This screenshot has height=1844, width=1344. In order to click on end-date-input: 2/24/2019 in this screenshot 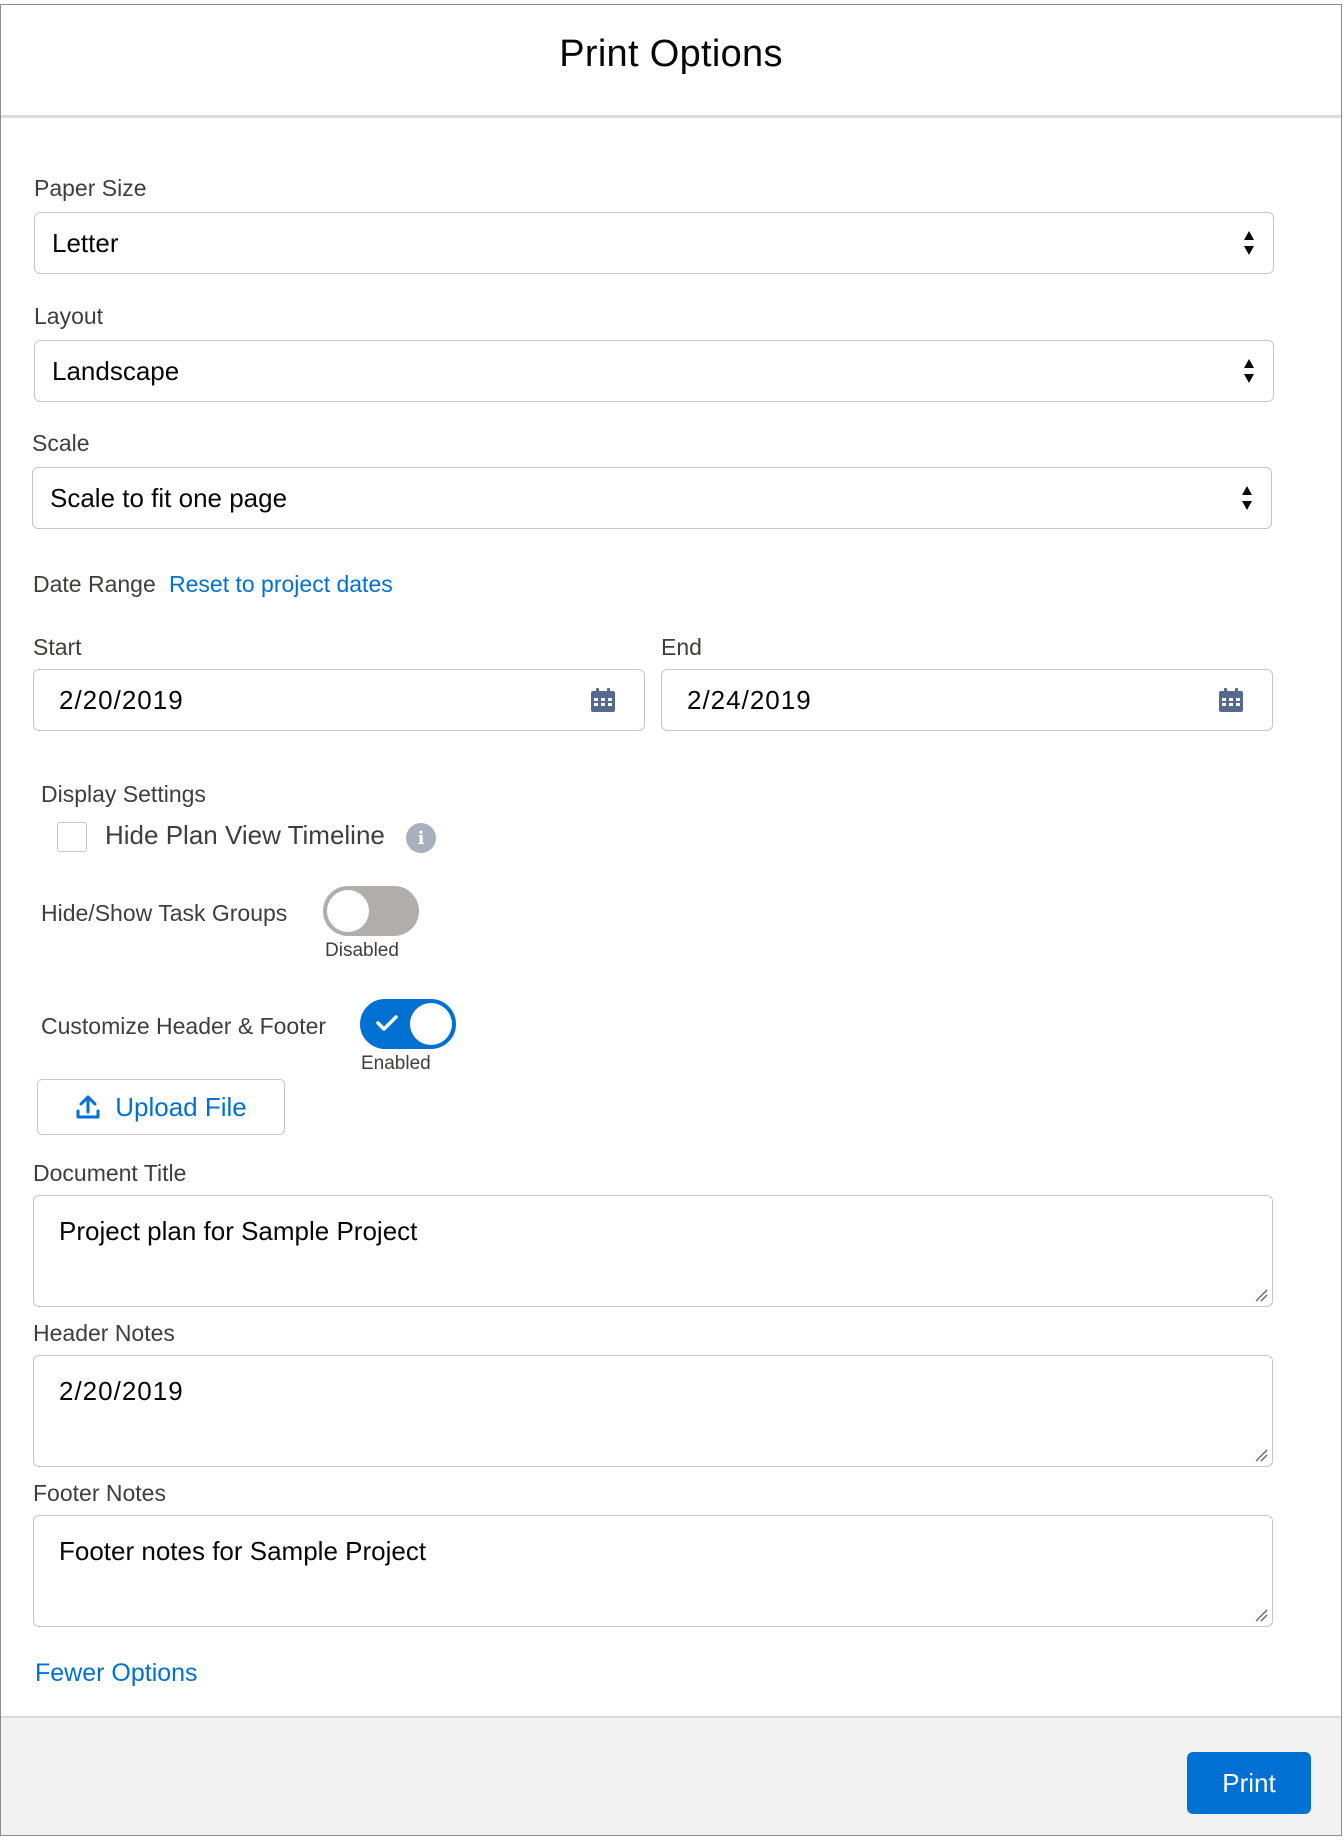, I will do `click(967, 700)`.